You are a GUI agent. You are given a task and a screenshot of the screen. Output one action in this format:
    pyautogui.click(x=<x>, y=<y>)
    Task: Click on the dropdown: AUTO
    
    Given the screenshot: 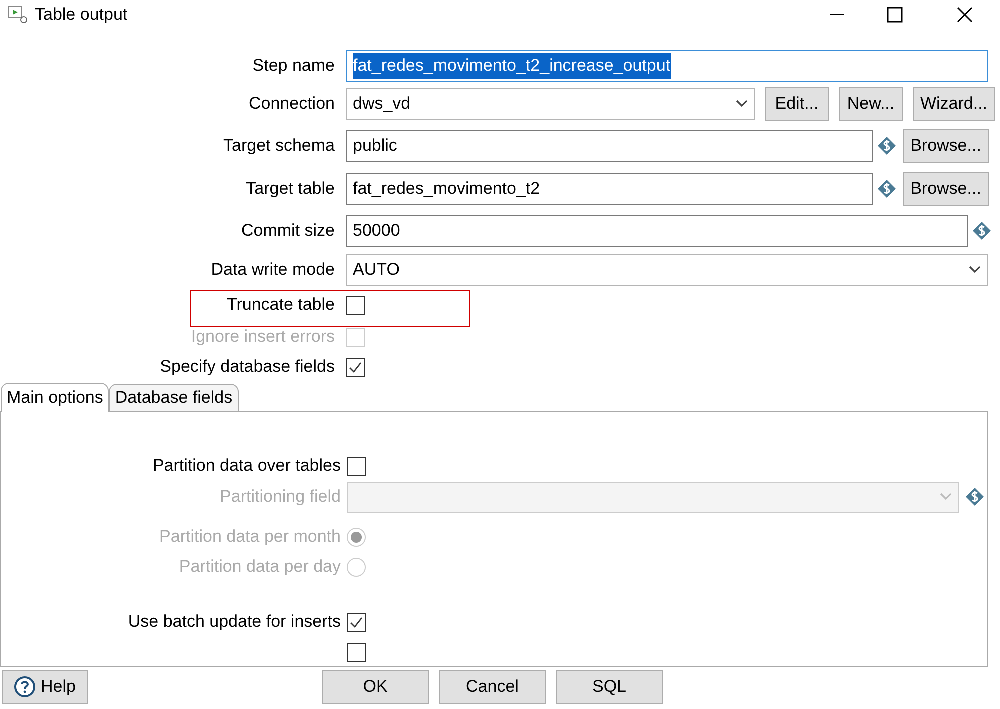 What is the action you would take?
    pyautogui.click(x=667, y=270)
    